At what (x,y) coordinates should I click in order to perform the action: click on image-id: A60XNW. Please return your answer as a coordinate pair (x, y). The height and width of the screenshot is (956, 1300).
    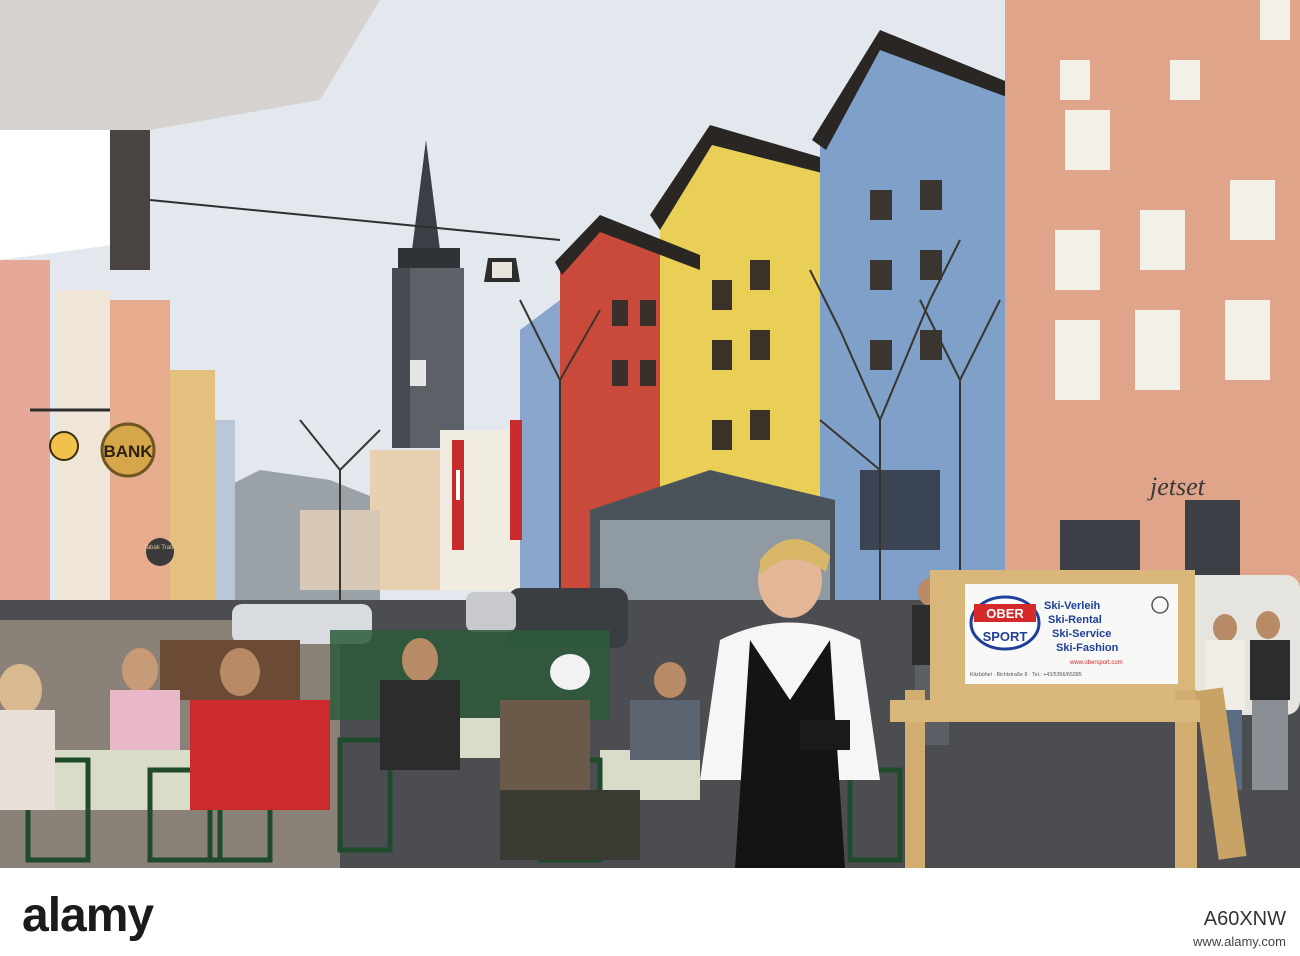
    Looking at the image, I should click on (1244, 919).